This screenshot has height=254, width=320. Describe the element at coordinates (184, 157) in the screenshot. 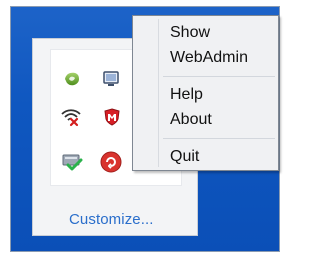

I see `menu-item-quit: Quit` at that location.